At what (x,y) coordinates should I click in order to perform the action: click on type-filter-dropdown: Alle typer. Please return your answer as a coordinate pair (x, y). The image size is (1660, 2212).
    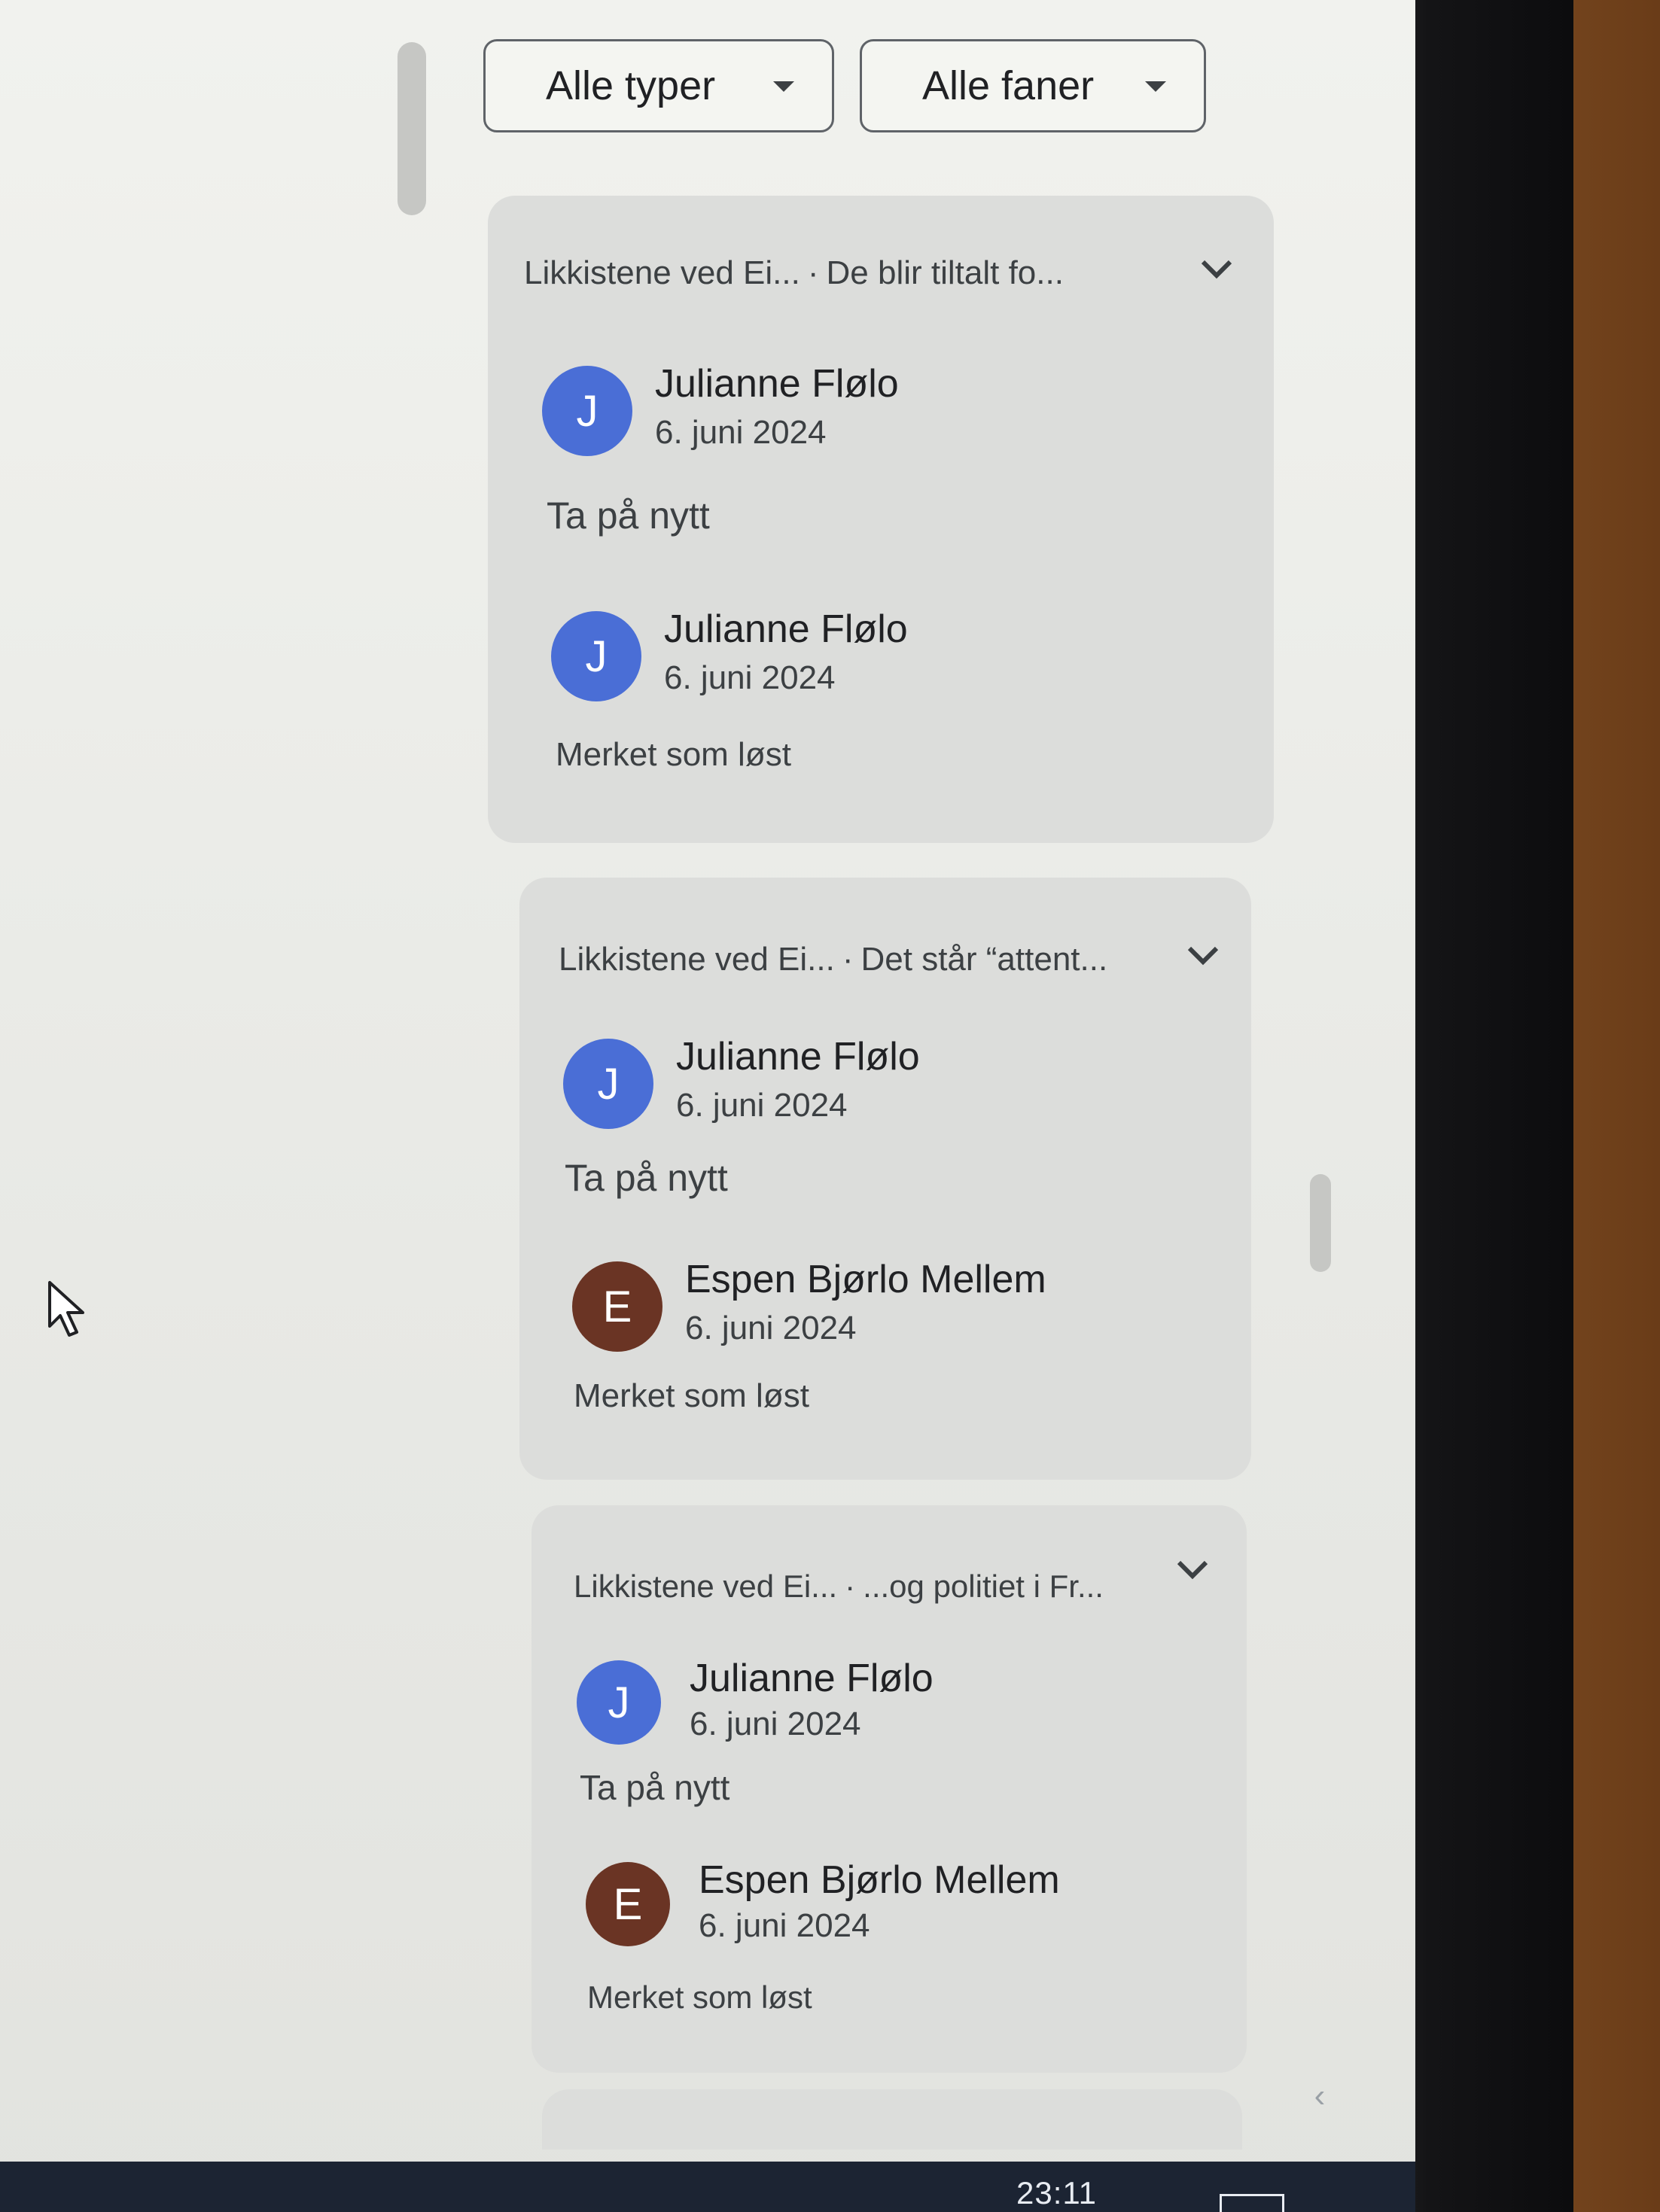
    Looking at the image, I should click on (658, 85).